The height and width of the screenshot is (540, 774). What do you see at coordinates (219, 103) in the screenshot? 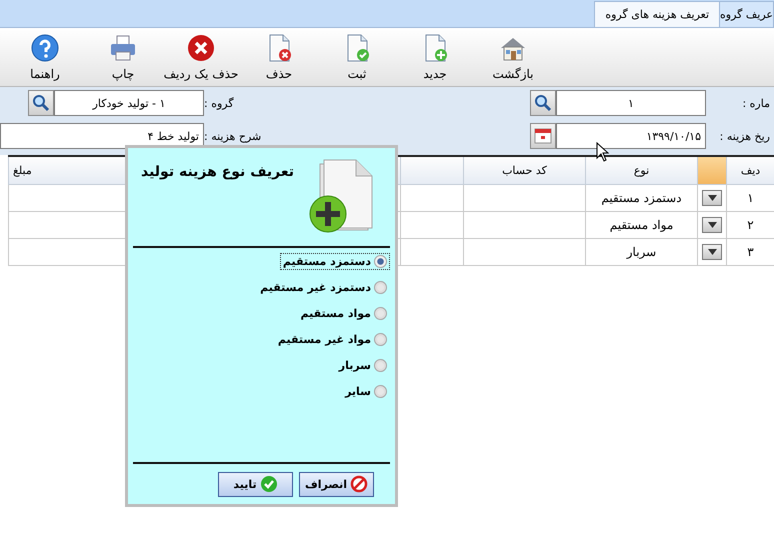
I see `field-label: گروه :` at bounding box center [219, 103].